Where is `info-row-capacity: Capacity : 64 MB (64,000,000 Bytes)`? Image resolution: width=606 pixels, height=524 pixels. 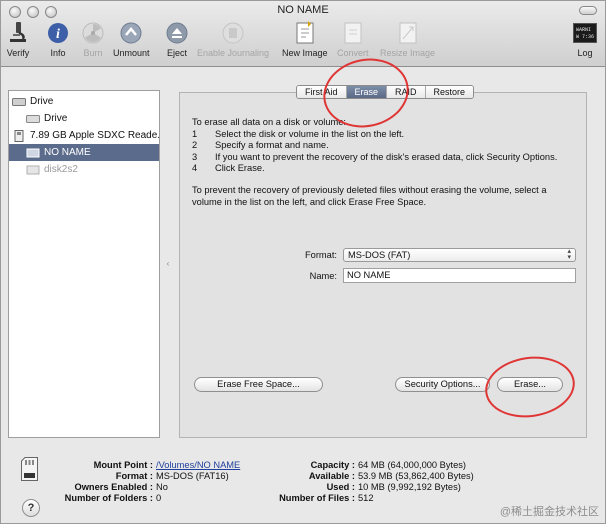
info-row-capacity: Capacity : 64 MB (64,000,000 Bytes) is located at coordinates (368, 465).